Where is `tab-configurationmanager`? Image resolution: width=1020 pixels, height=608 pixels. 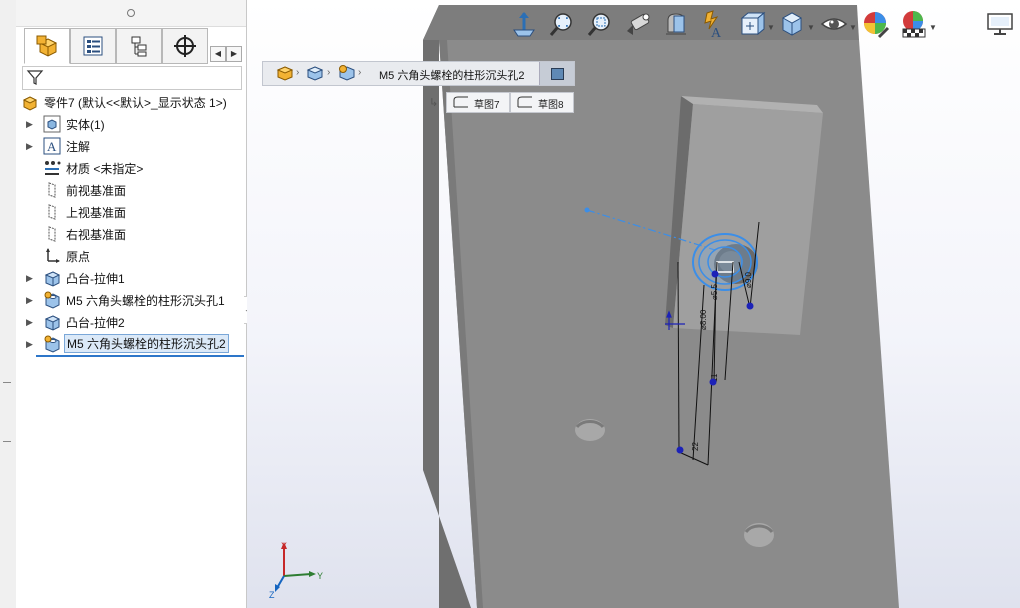
tab-configurationmanager is located at coordinates (139, 46).